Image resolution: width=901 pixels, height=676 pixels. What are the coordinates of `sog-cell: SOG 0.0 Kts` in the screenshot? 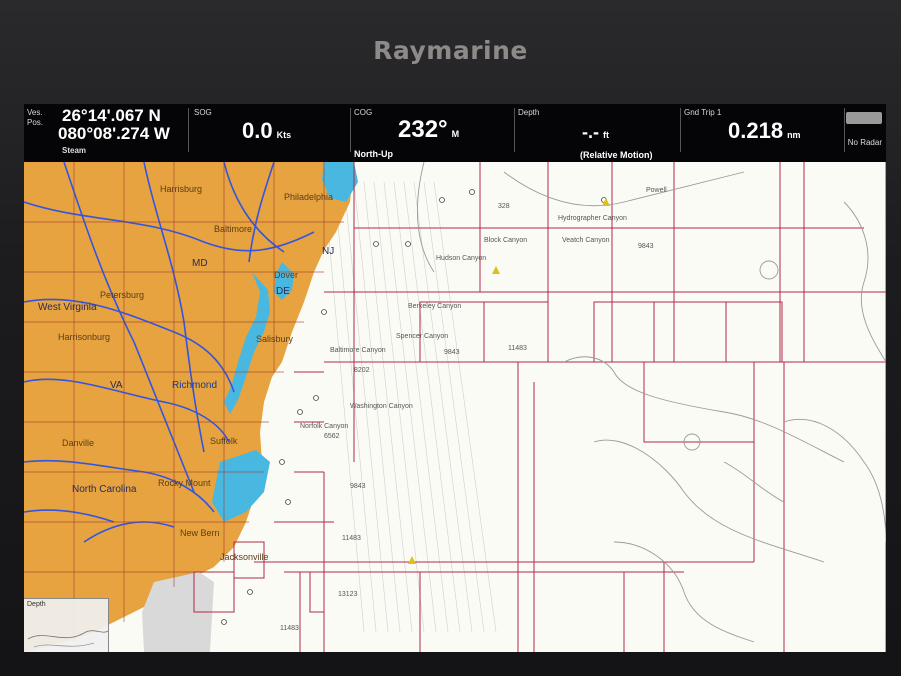 It's located at (269, 133).